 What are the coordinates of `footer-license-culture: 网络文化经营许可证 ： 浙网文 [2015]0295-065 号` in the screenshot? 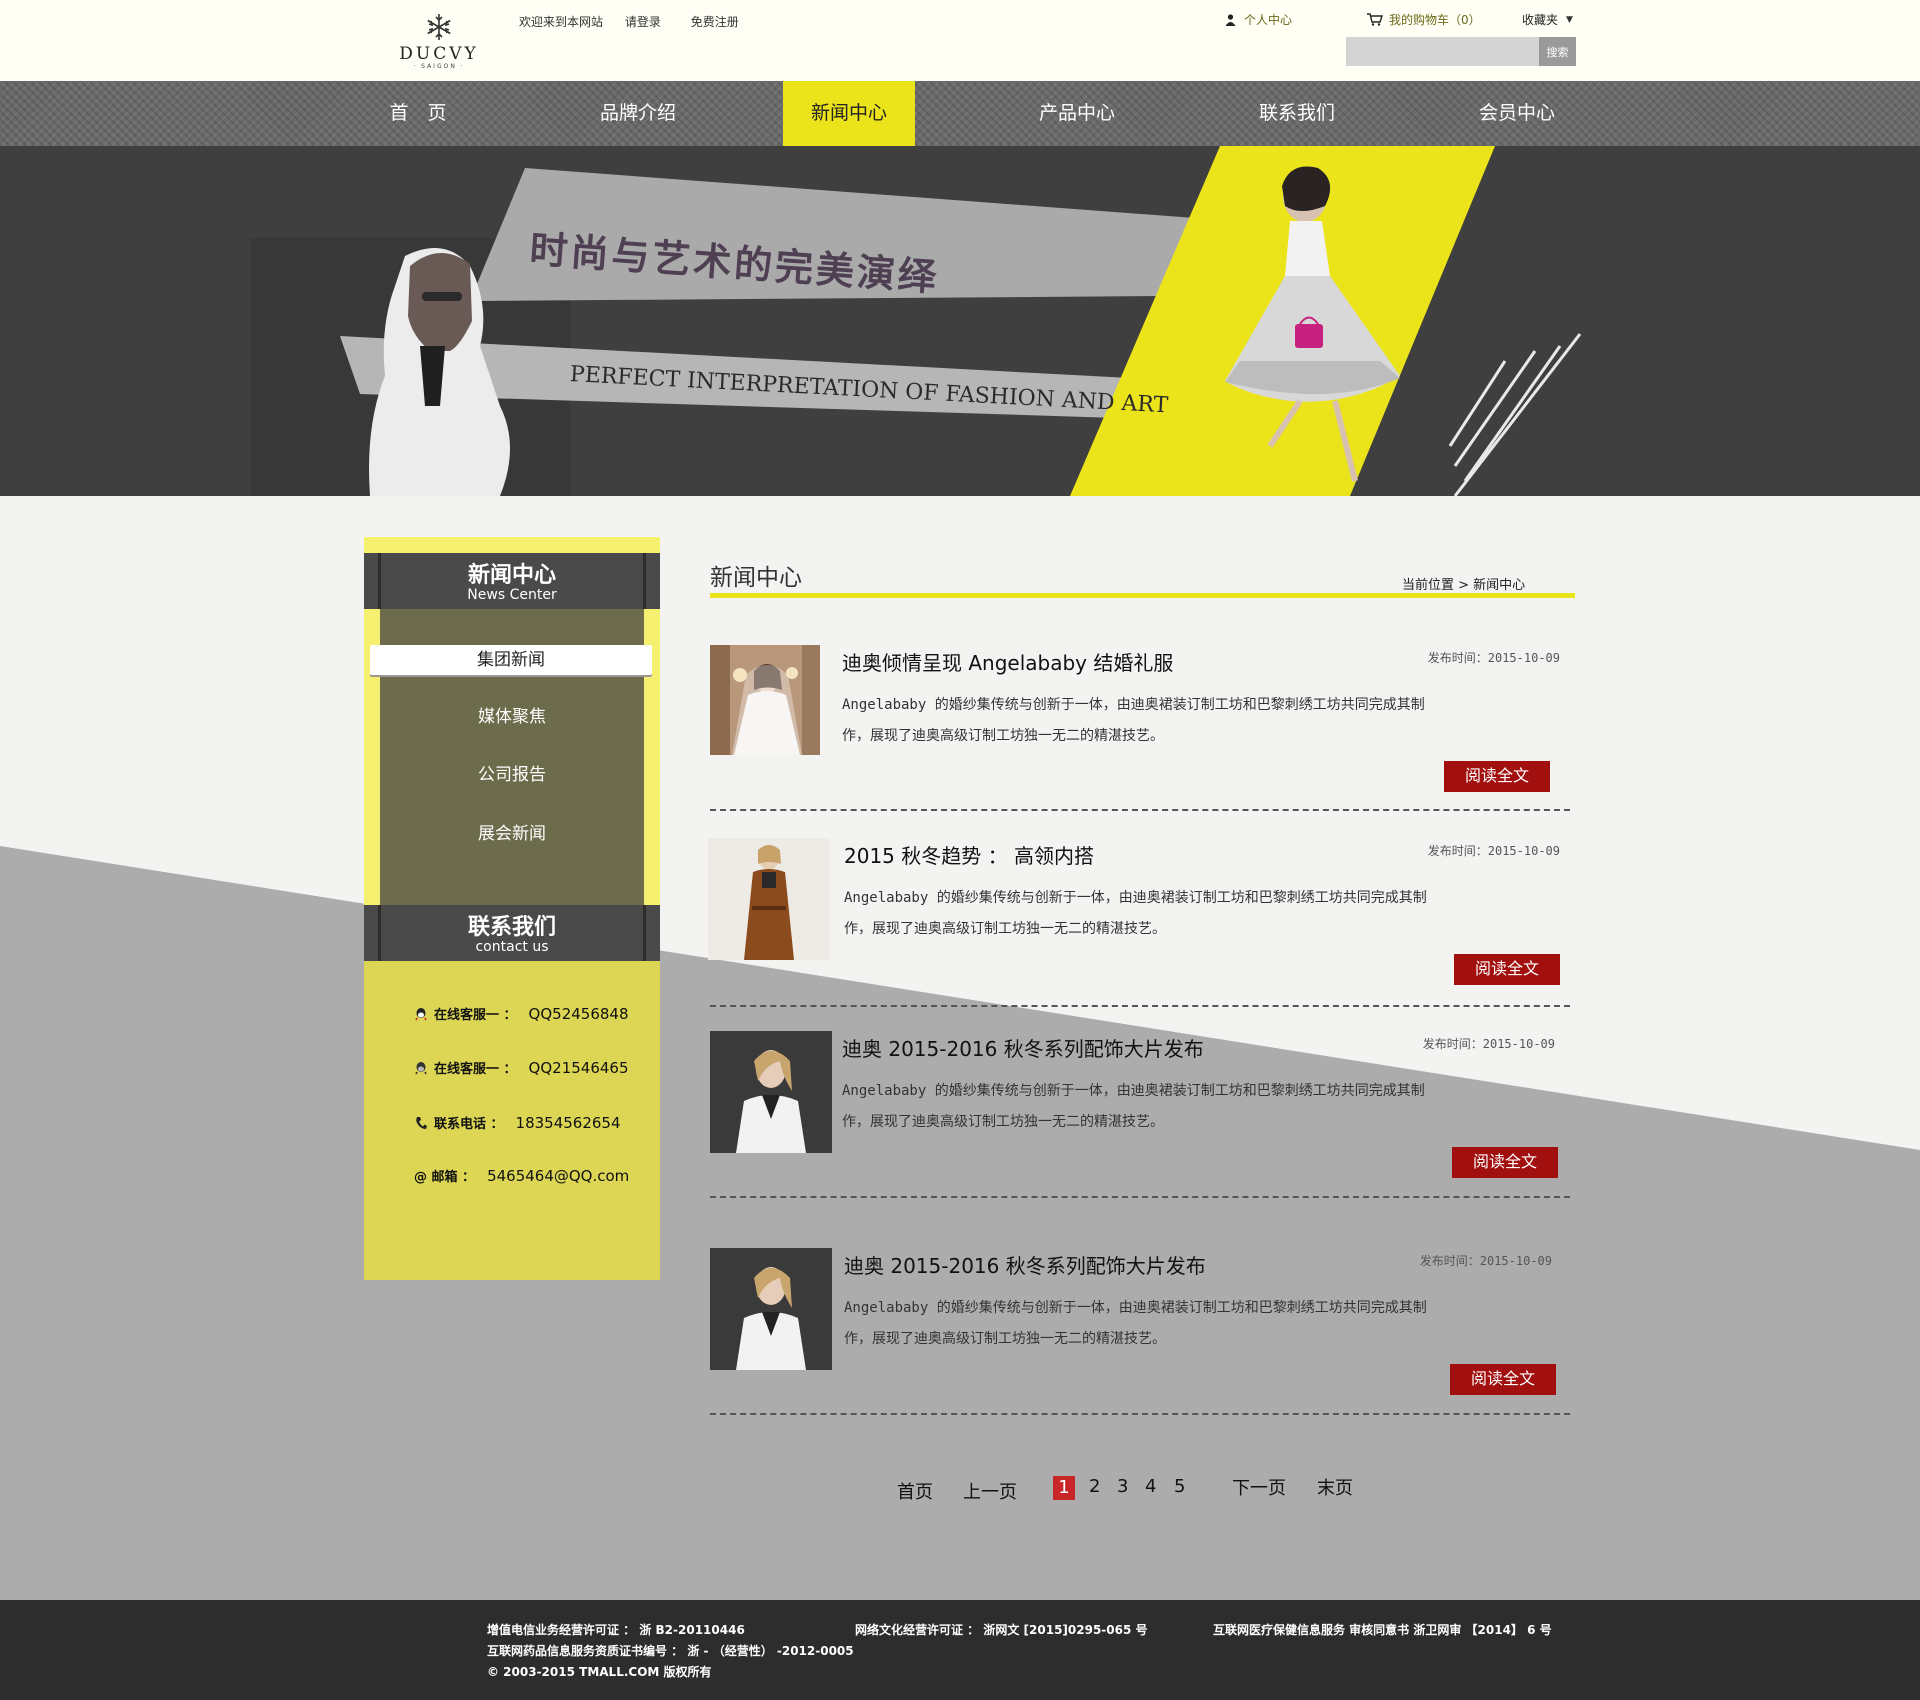 It's located at (1001, 1630).